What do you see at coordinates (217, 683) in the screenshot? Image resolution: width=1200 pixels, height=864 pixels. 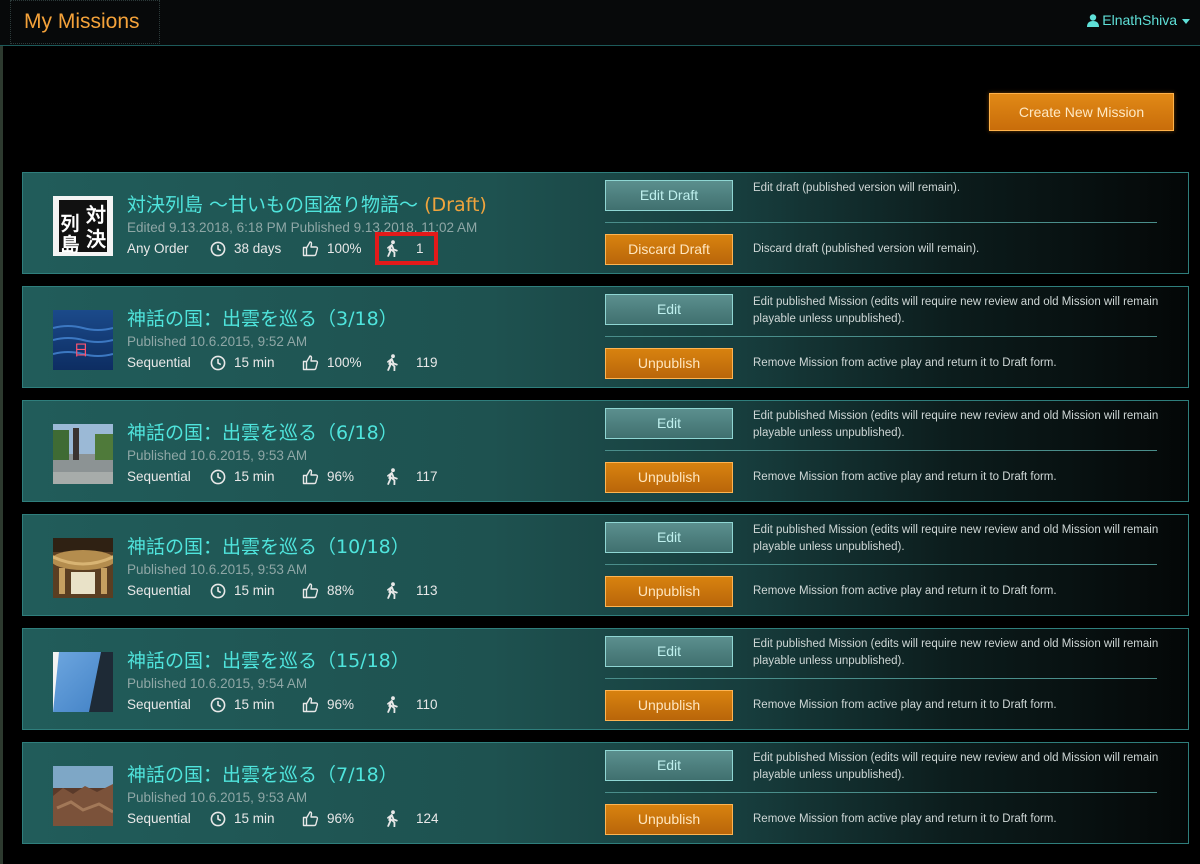 I see `mission-dates: Published 10.6.2015, 9:54 AM` at bounding box center [217, 683].